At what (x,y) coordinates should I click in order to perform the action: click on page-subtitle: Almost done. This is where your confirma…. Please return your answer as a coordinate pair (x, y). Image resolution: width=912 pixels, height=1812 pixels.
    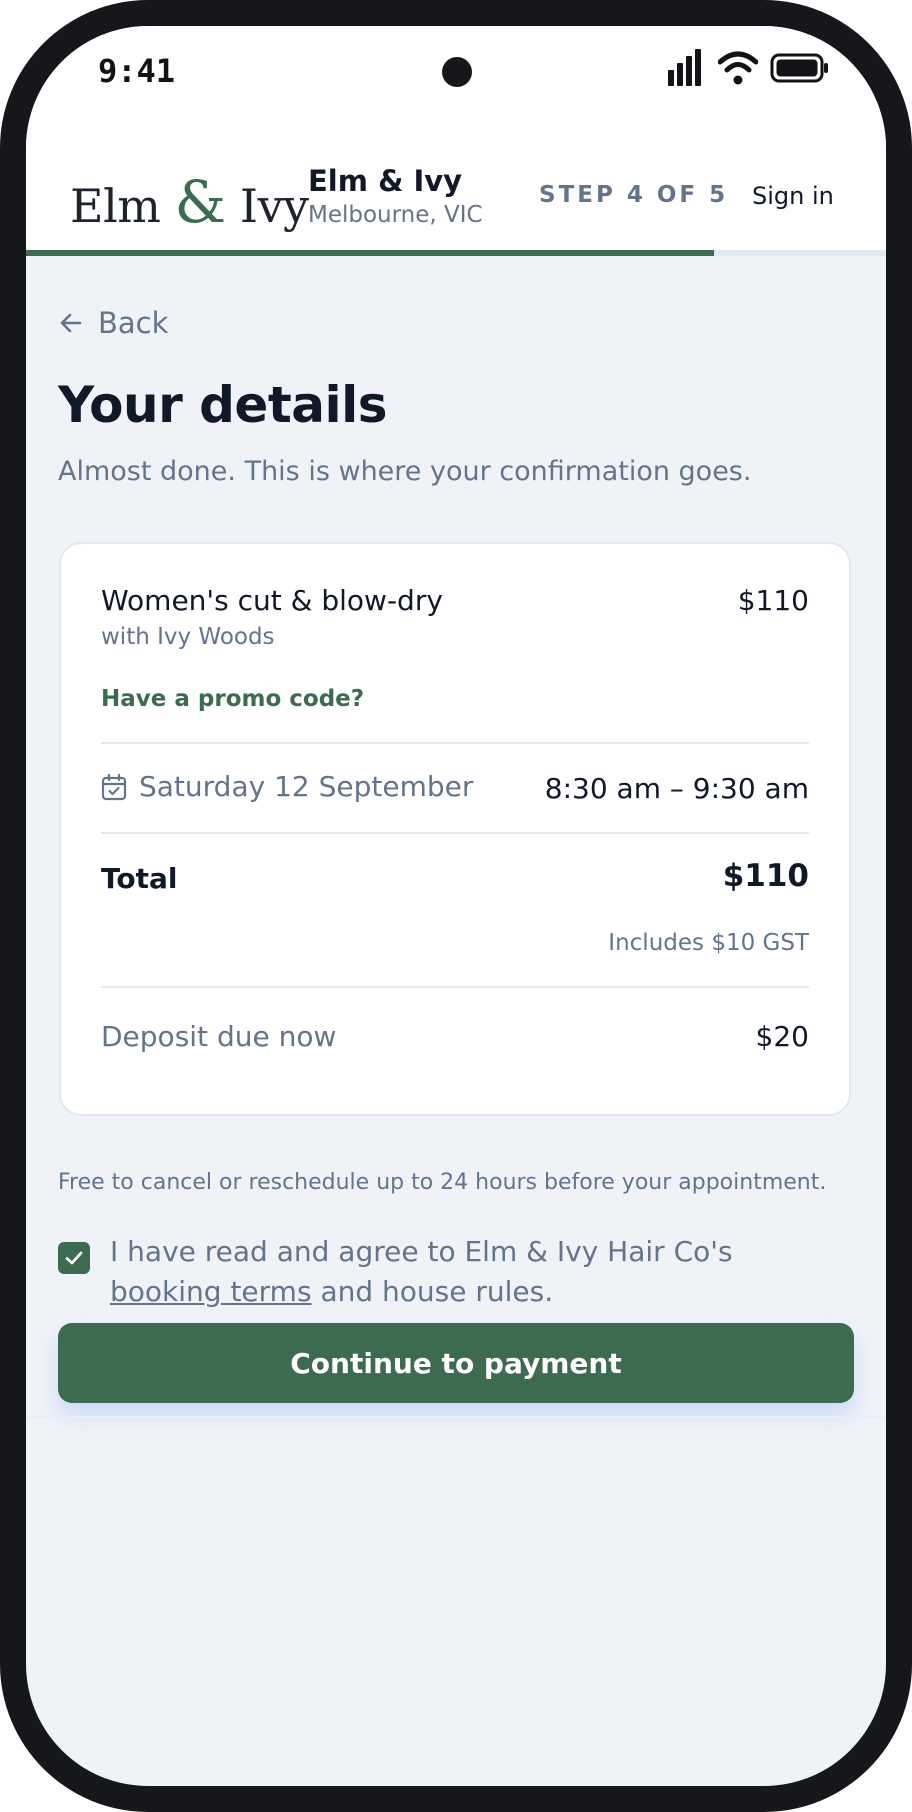
    Looking at the image, I should click on (405, 471).